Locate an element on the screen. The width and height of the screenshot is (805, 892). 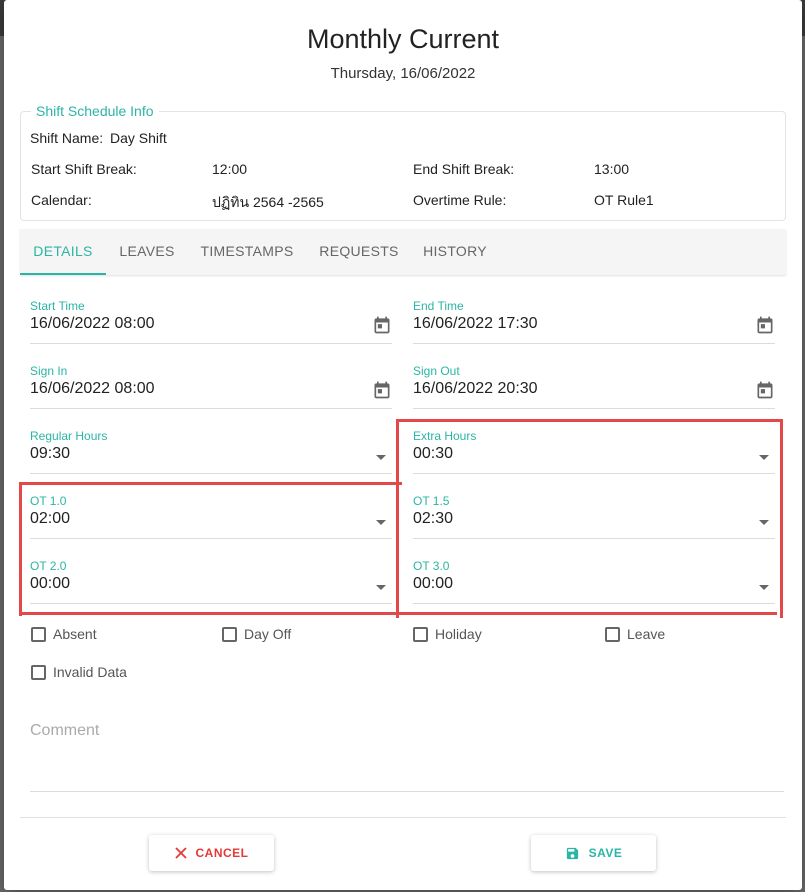
highlight-box-bottom is located at coordinates (398, 613).